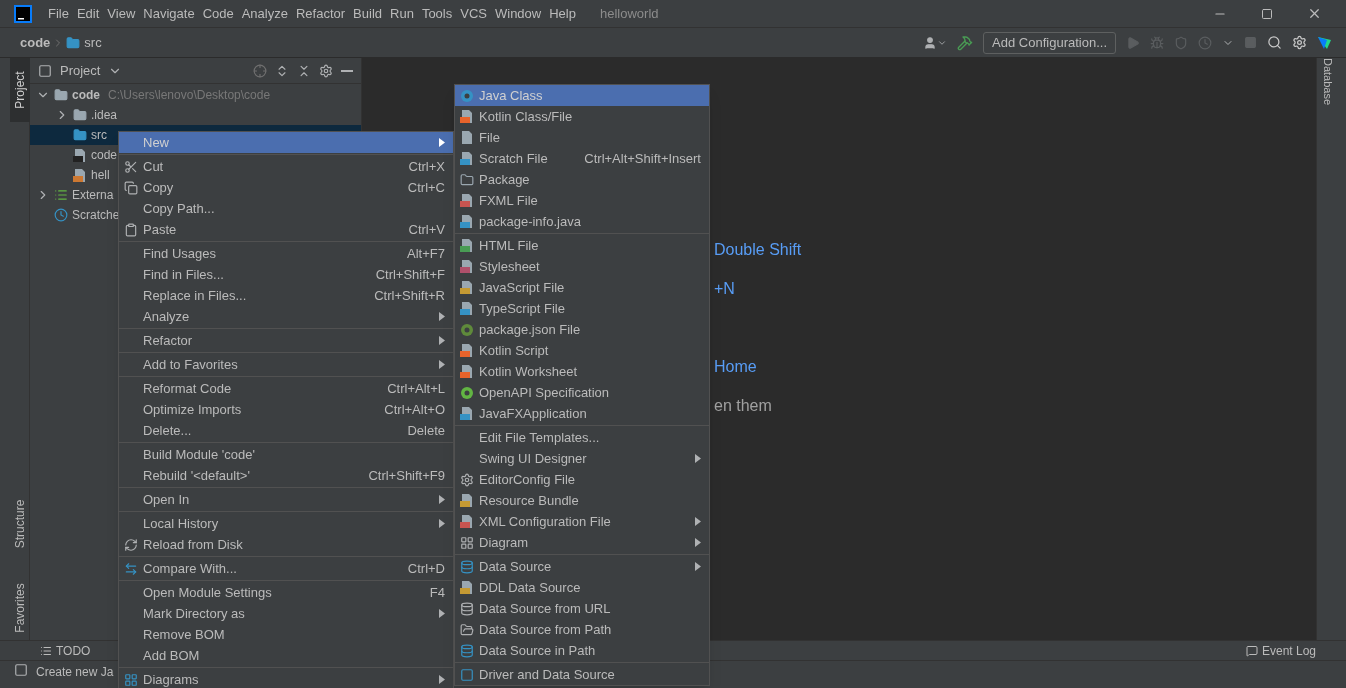 This screenshot has height=688, width=1346. What do you see at coordinates (629, 13) in the screenshot?
I see `window-title: helloworld` at bounding box center [629, 13].